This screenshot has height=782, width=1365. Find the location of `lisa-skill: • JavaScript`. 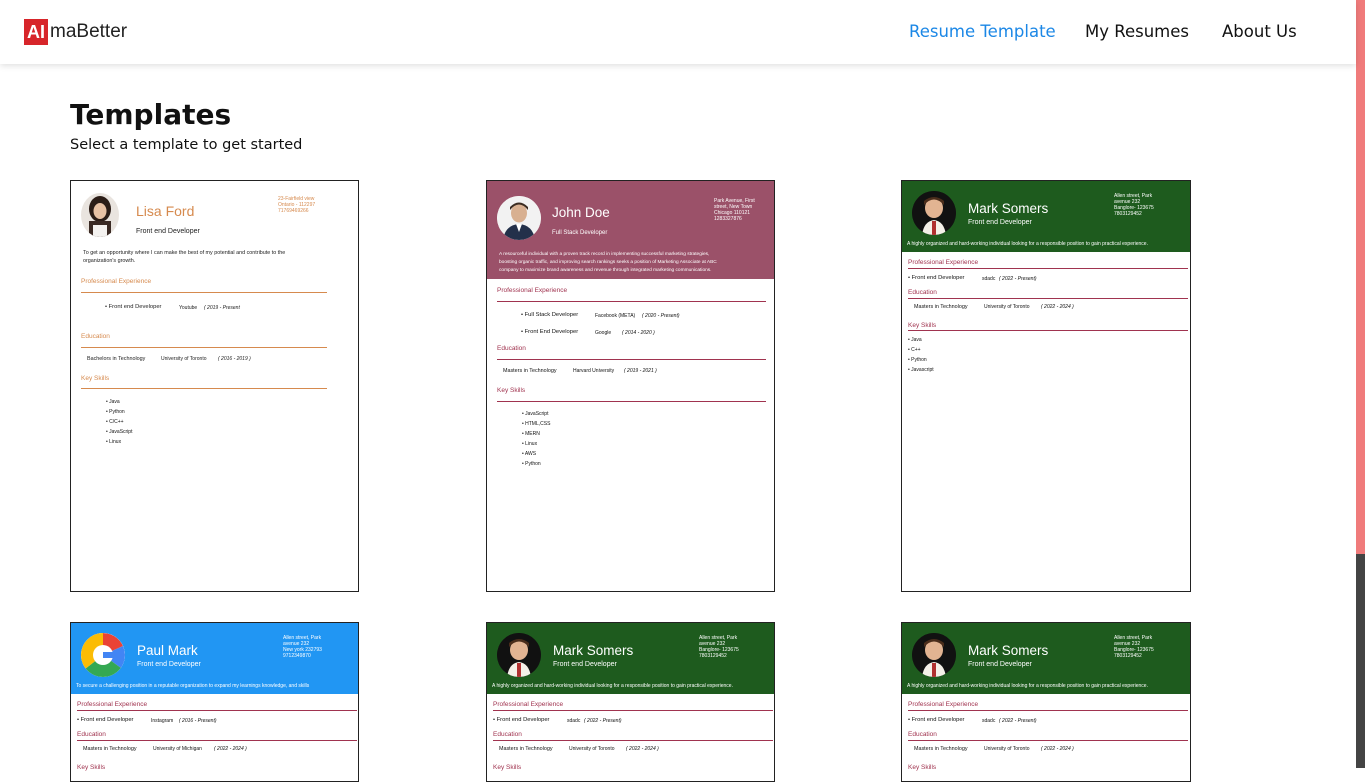

lisa-skill: • JavaScript is located at coordinates (119, 432).